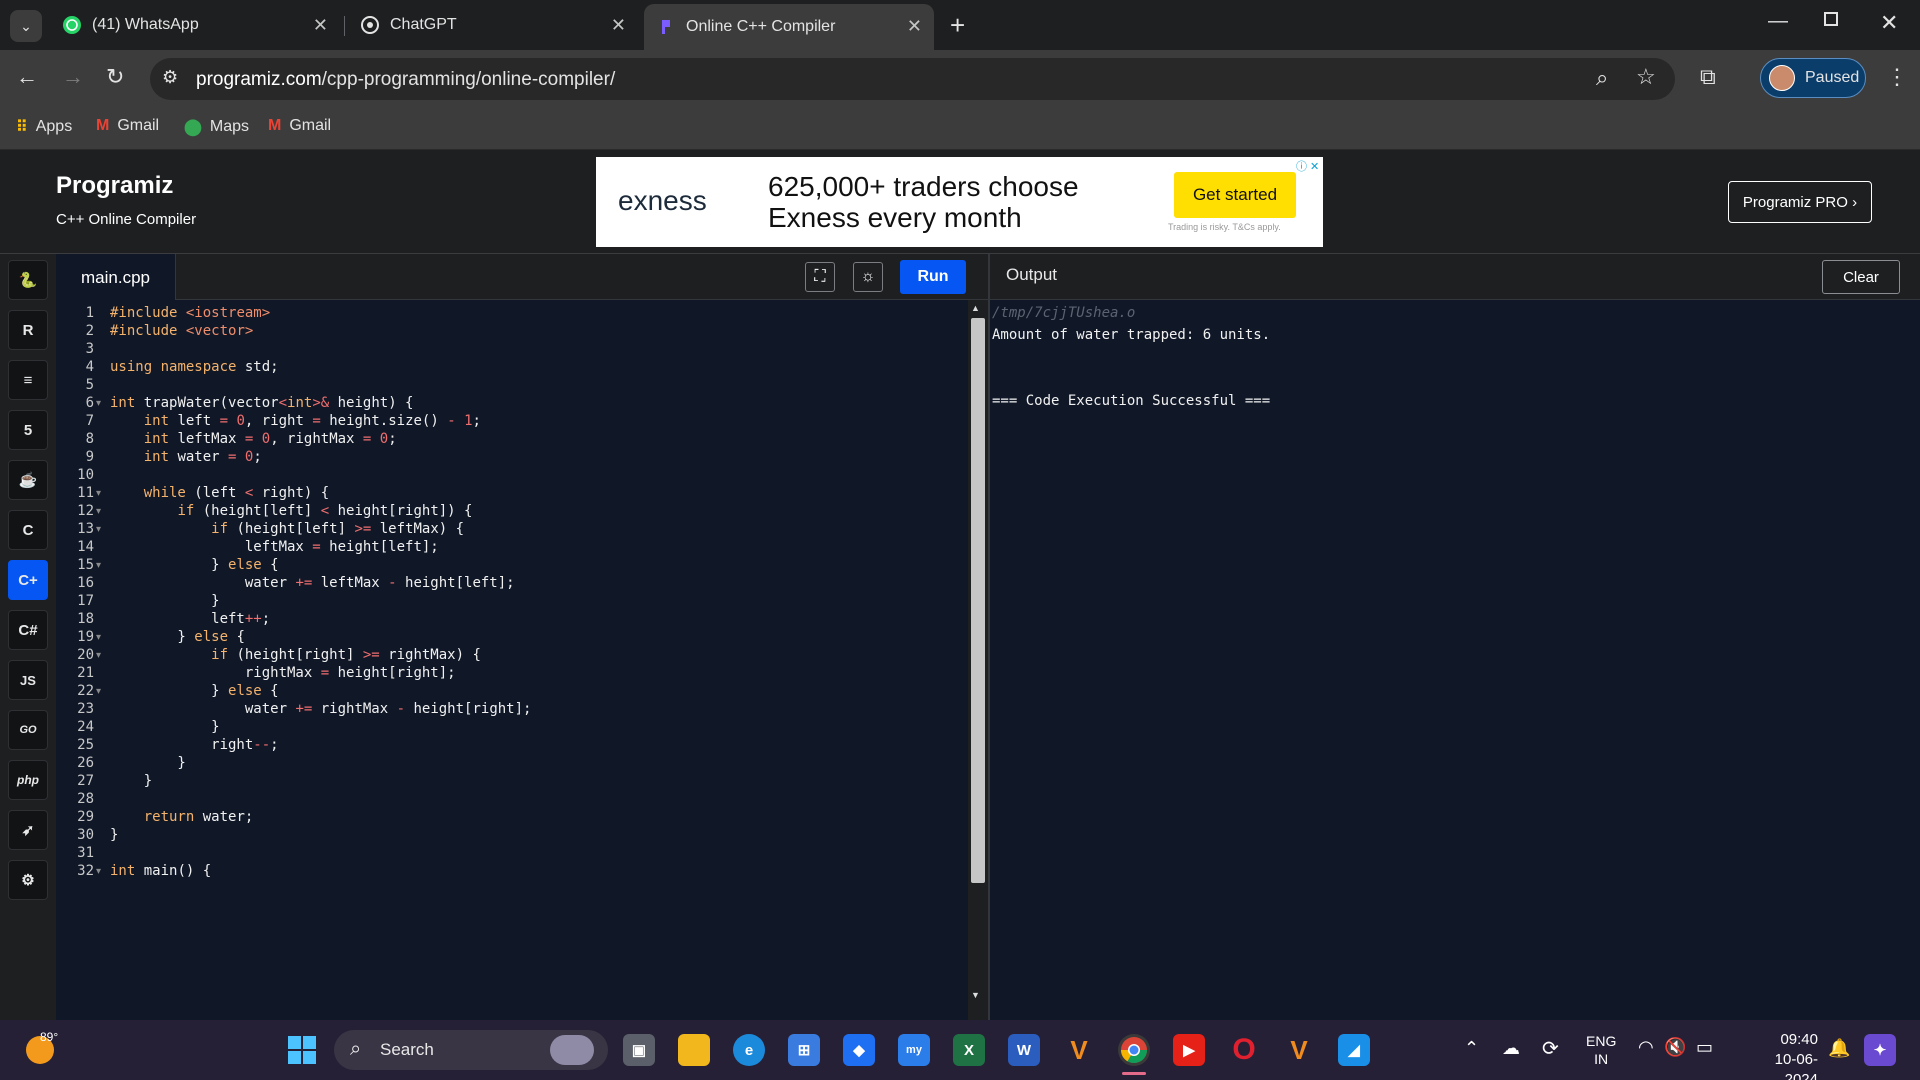 The image size is (1920, 1080). I want to click on line-number: 4, so click(89, 367).